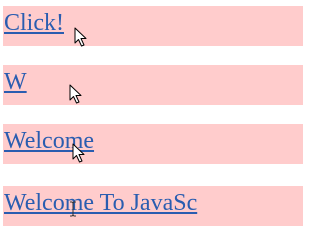 The height and width of the screenshot is (240, 320). What do you see at coordinates (15, 82) in the screenshot?
I see `link-w: W` at bounding box center [15, 82].